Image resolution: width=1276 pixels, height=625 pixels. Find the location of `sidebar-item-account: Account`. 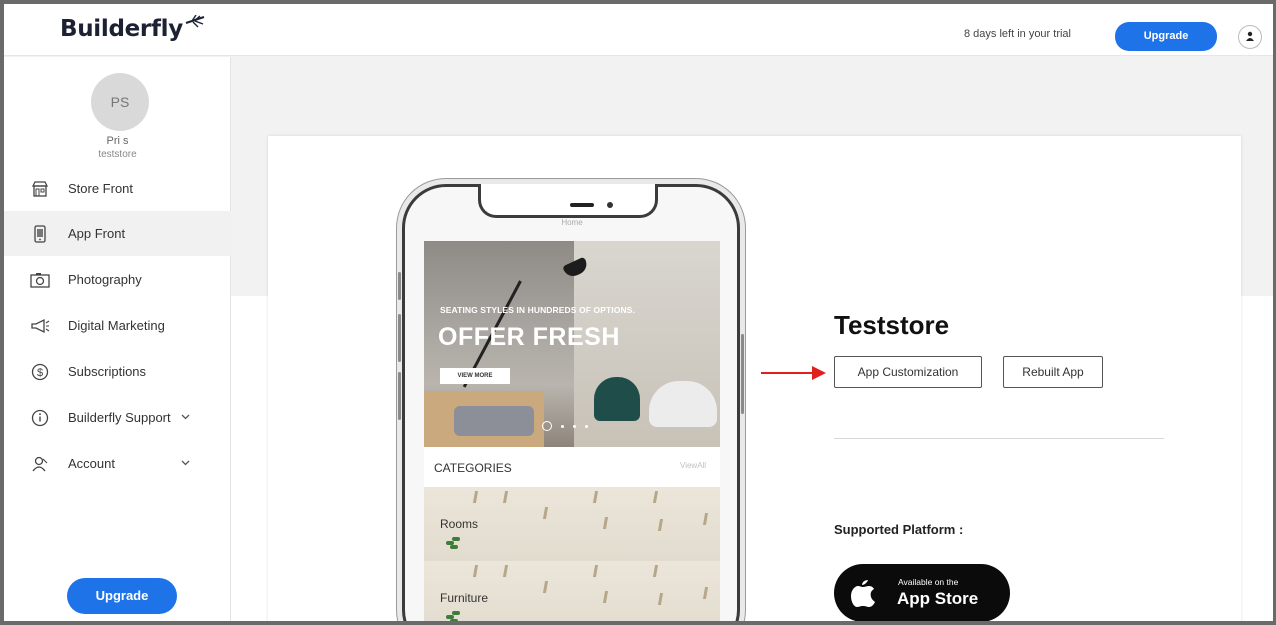

sidebar-item-account: Account is located at coordinates (117, 463).